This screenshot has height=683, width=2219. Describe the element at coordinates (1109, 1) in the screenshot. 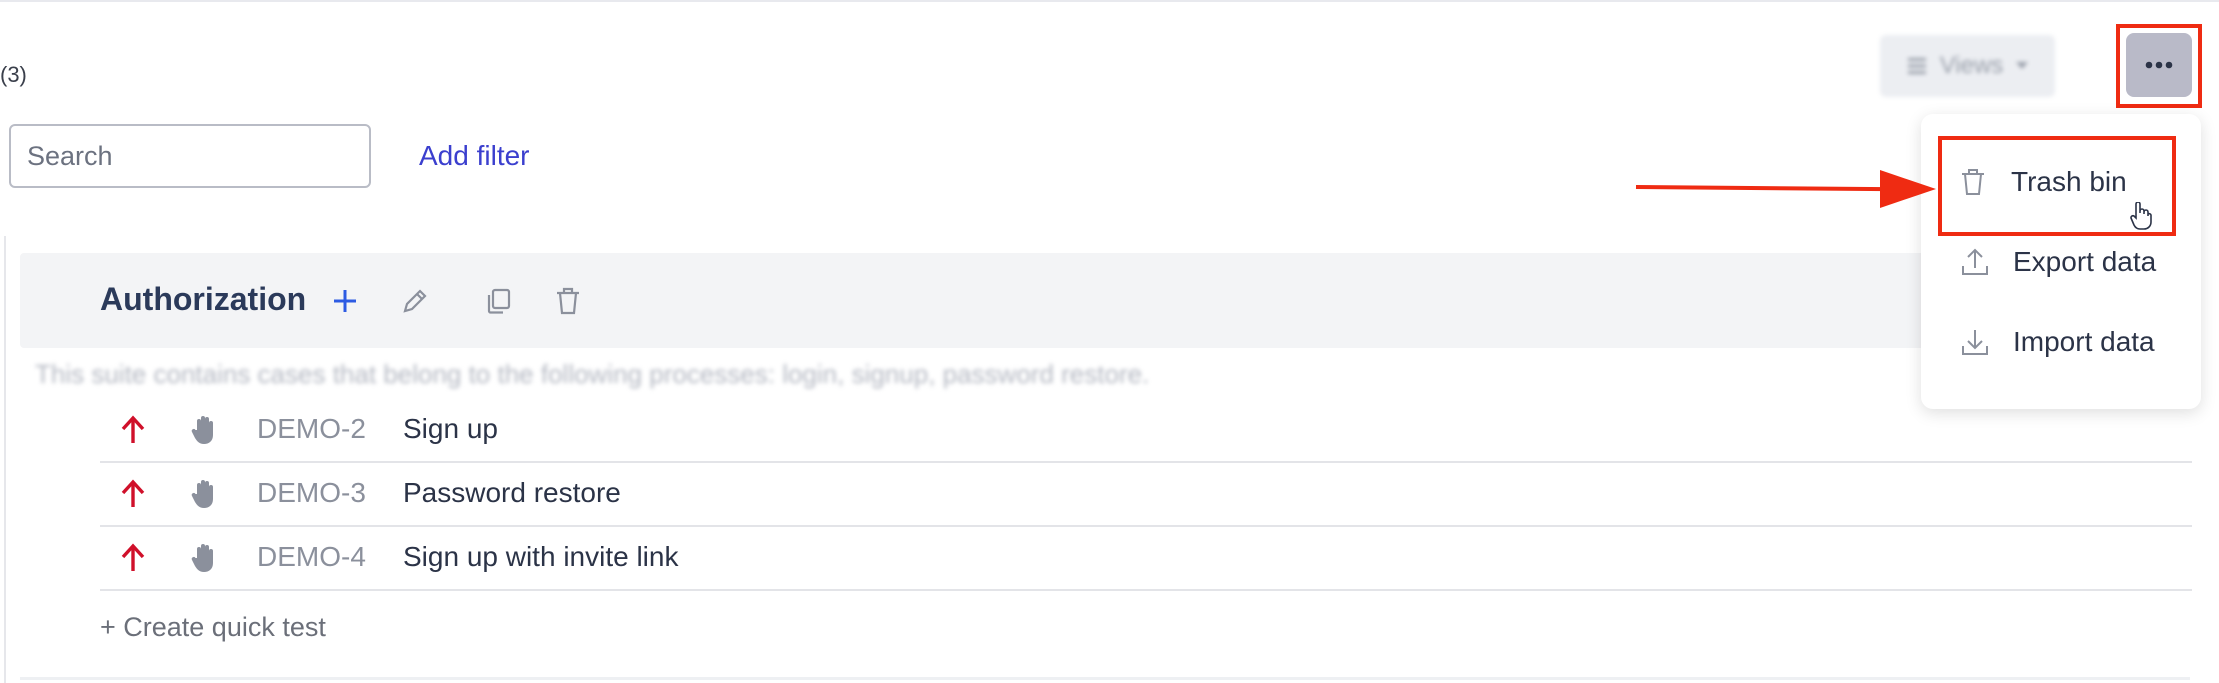

I see `top-divider` at that location.